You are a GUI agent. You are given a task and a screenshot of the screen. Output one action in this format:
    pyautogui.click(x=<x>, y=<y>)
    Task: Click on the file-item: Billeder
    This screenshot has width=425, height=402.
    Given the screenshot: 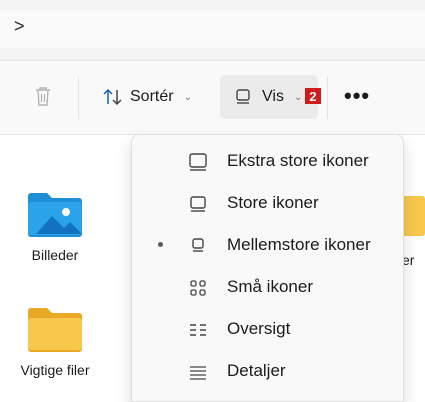 What is the action you would take?
    pyautogui.click(x=55, y=226)
    